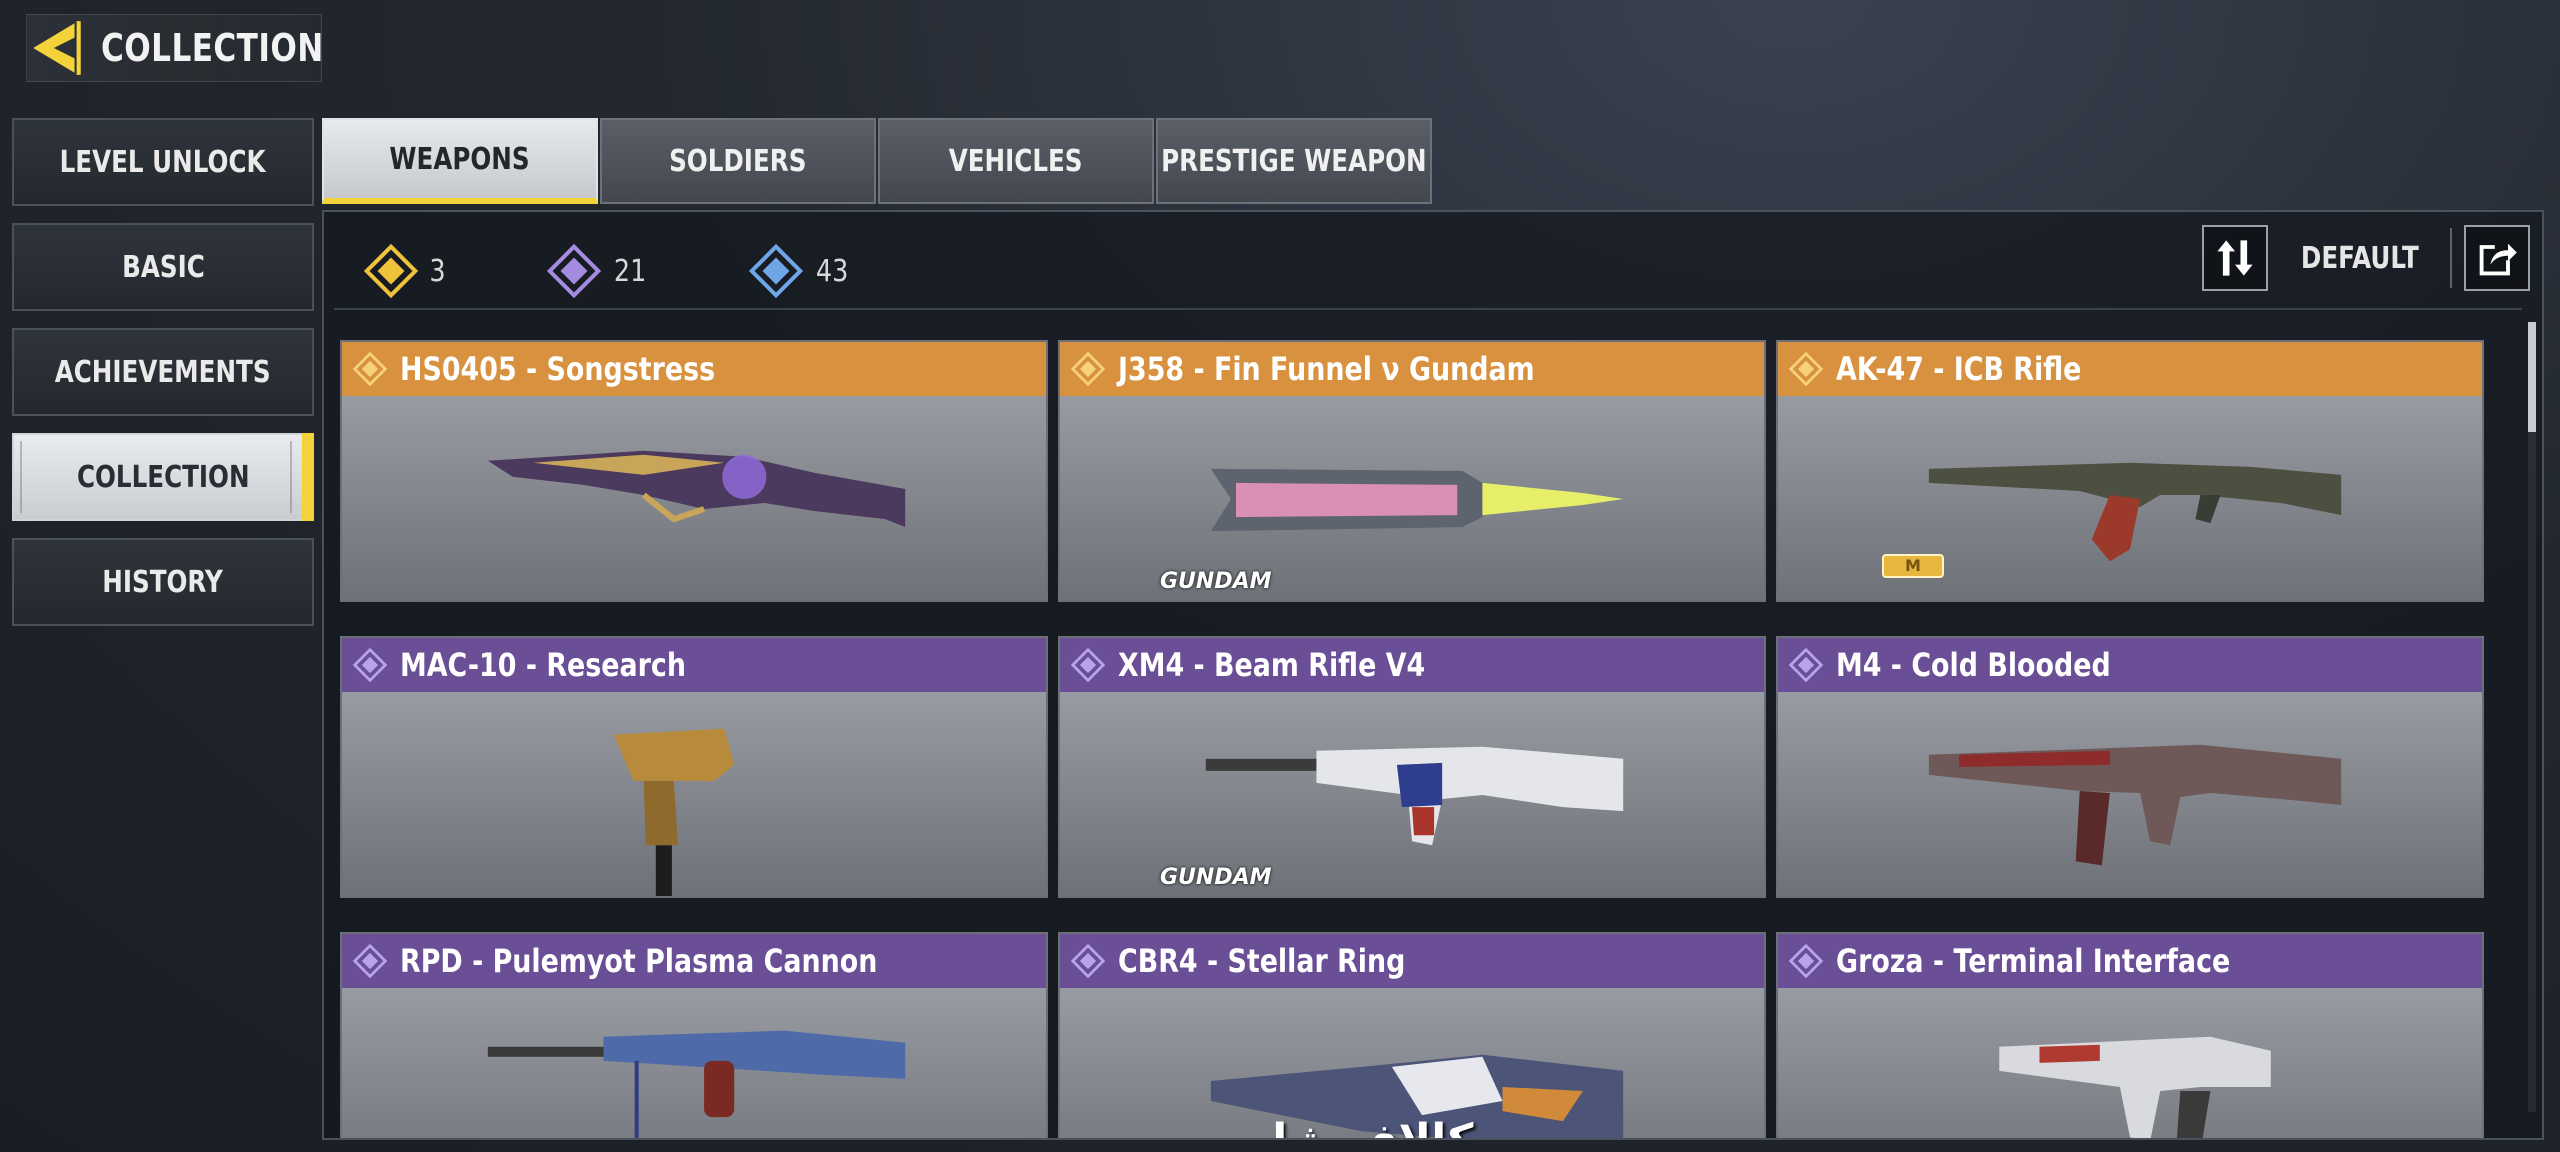 The height and width of the screenshot is (1152, 2560). Describe the element at coordinates (437, 271) in the screenshot. I see `legendary-count-value: 3` at that location.